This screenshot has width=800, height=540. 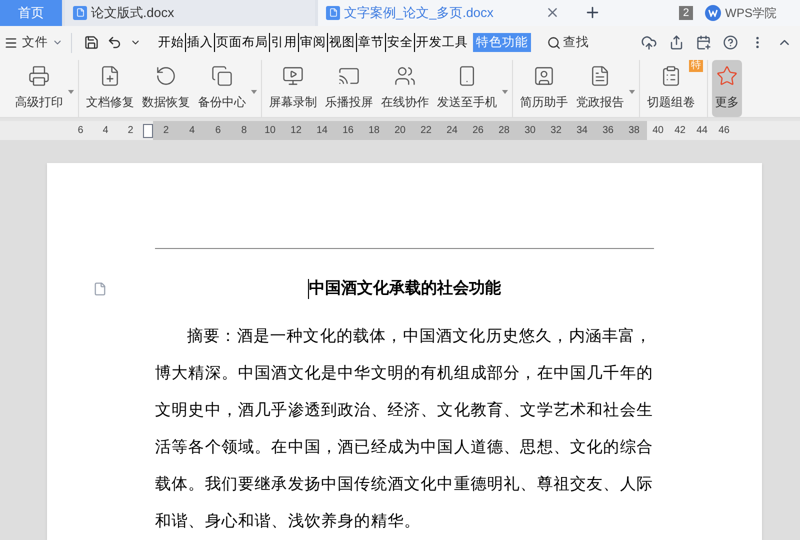 I want to click on ribbon-tab: 页面布局, so click(x=241, y=42).